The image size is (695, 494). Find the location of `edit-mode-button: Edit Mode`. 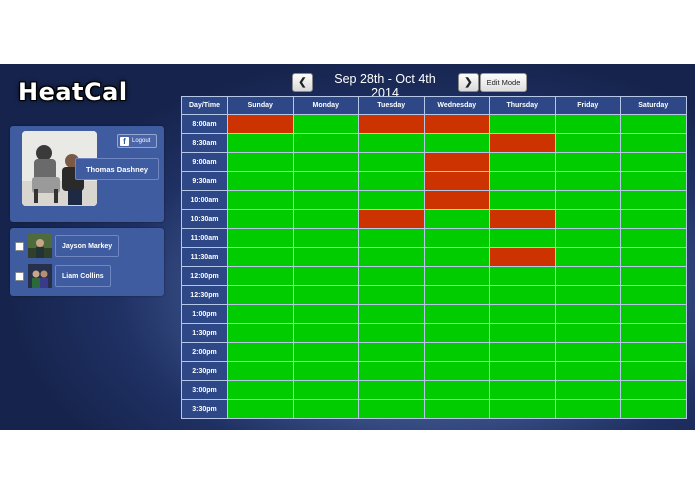

edit-mode-button: Edit Mode is located at coordinates (503, 82).